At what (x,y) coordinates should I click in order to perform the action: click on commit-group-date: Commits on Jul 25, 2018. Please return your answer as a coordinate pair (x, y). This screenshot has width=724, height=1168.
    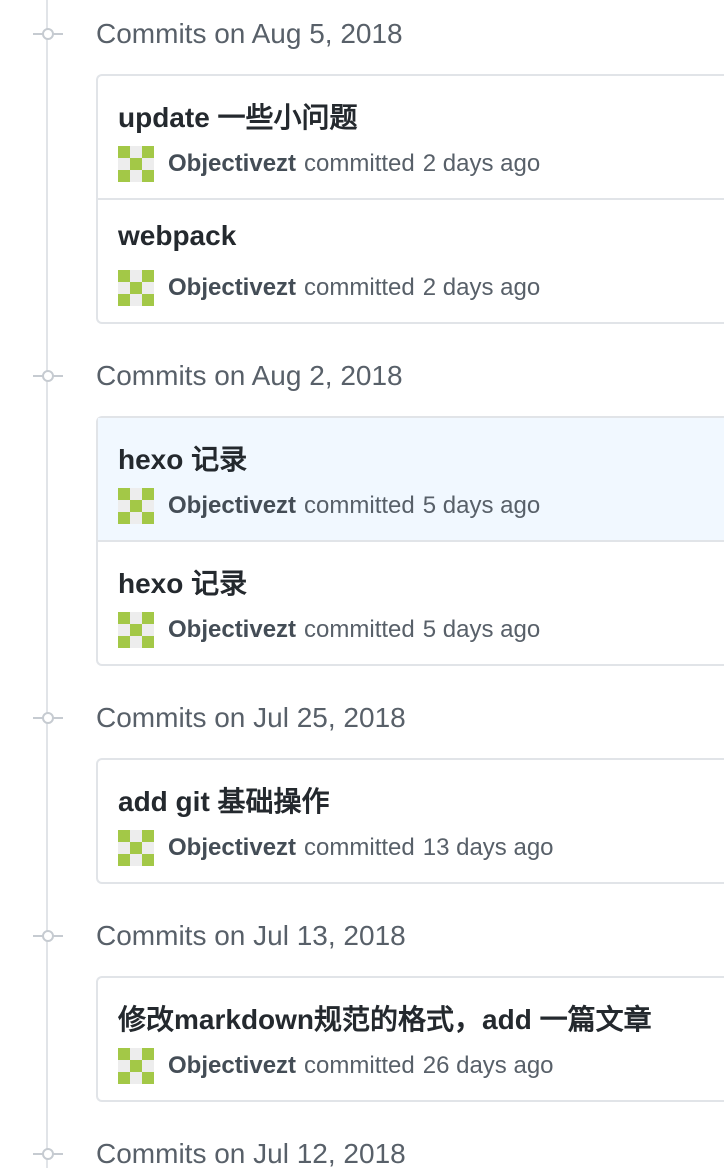
    Looking at the image, I should click on (251, 717).